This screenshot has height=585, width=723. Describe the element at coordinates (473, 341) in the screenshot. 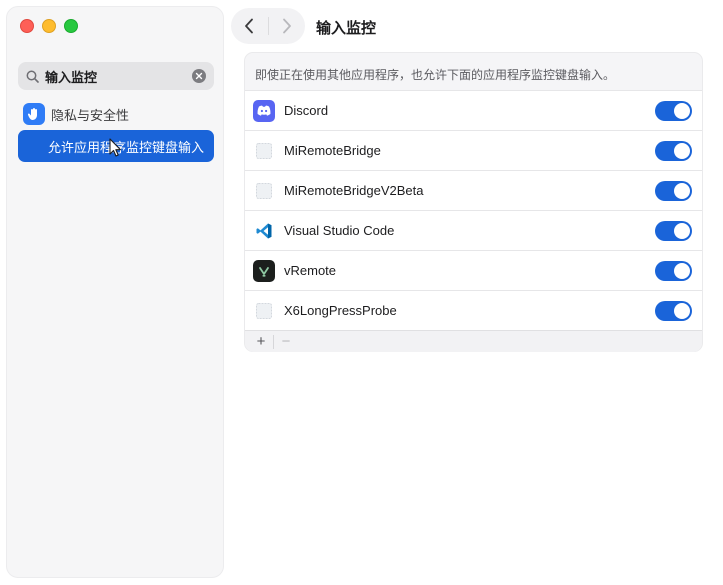

I see `list-footer: + −` at that location.